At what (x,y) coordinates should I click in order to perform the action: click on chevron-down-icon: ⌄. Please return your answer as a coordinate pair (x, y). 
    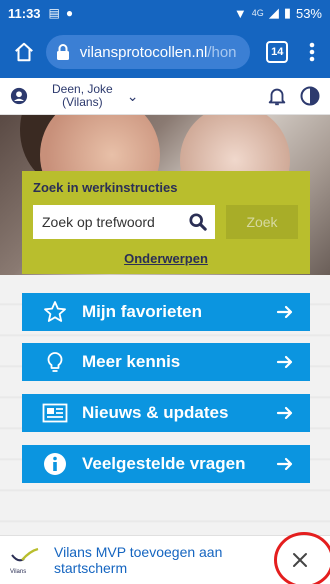
    Looking at the image, I should click on (133, 96).